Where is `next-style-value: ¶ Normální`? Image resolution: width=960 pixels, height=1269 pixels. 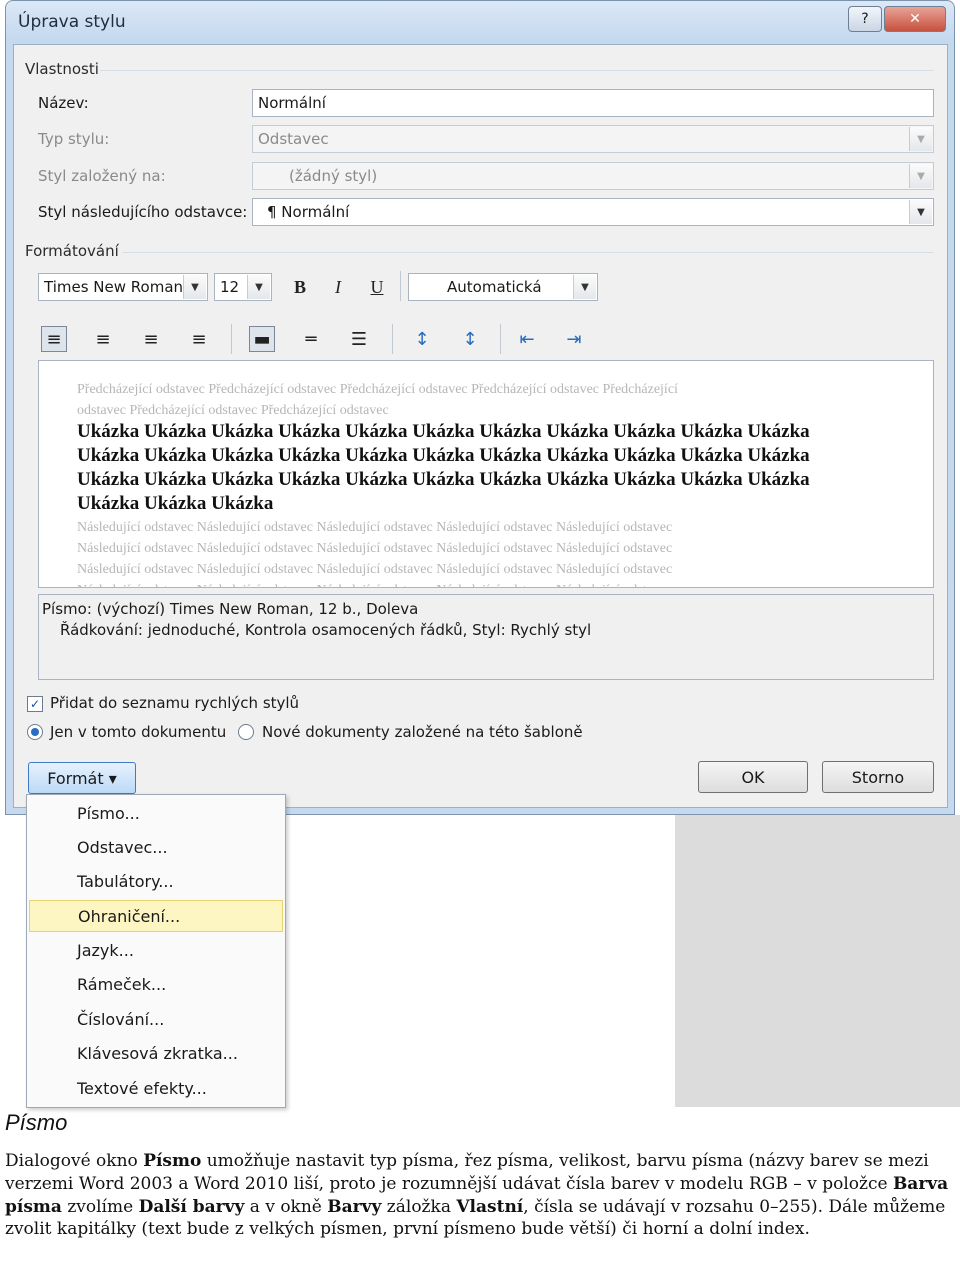 next-style-value: ¶ Normální is located at coordinates (308, 212).